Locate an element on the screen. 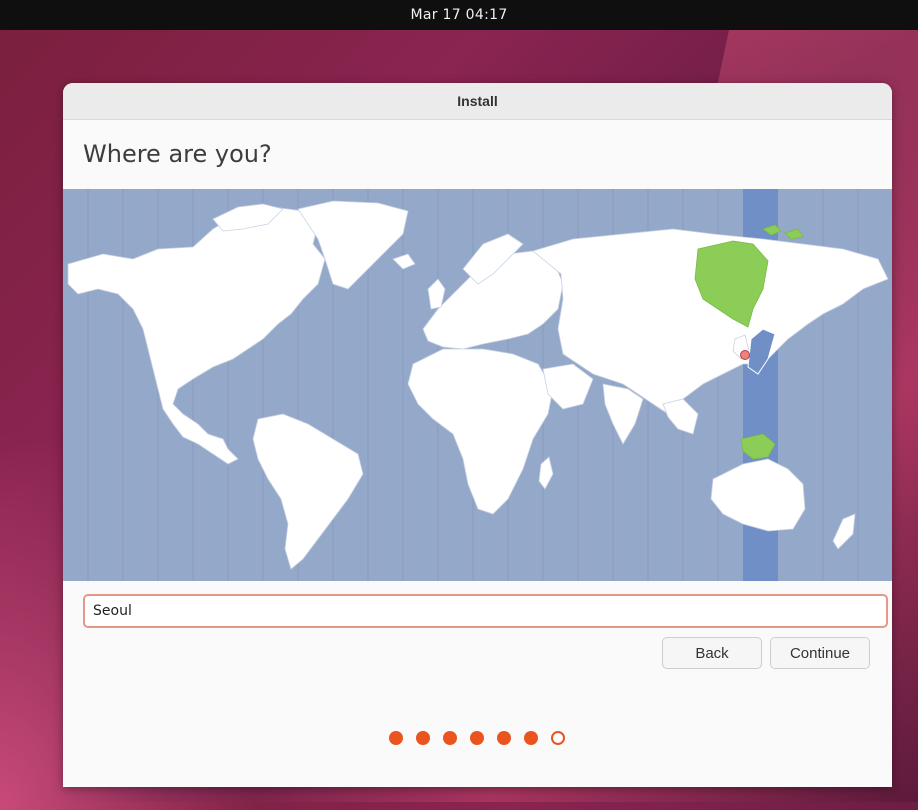  progress-indicator is located at coordinates (477, 738).